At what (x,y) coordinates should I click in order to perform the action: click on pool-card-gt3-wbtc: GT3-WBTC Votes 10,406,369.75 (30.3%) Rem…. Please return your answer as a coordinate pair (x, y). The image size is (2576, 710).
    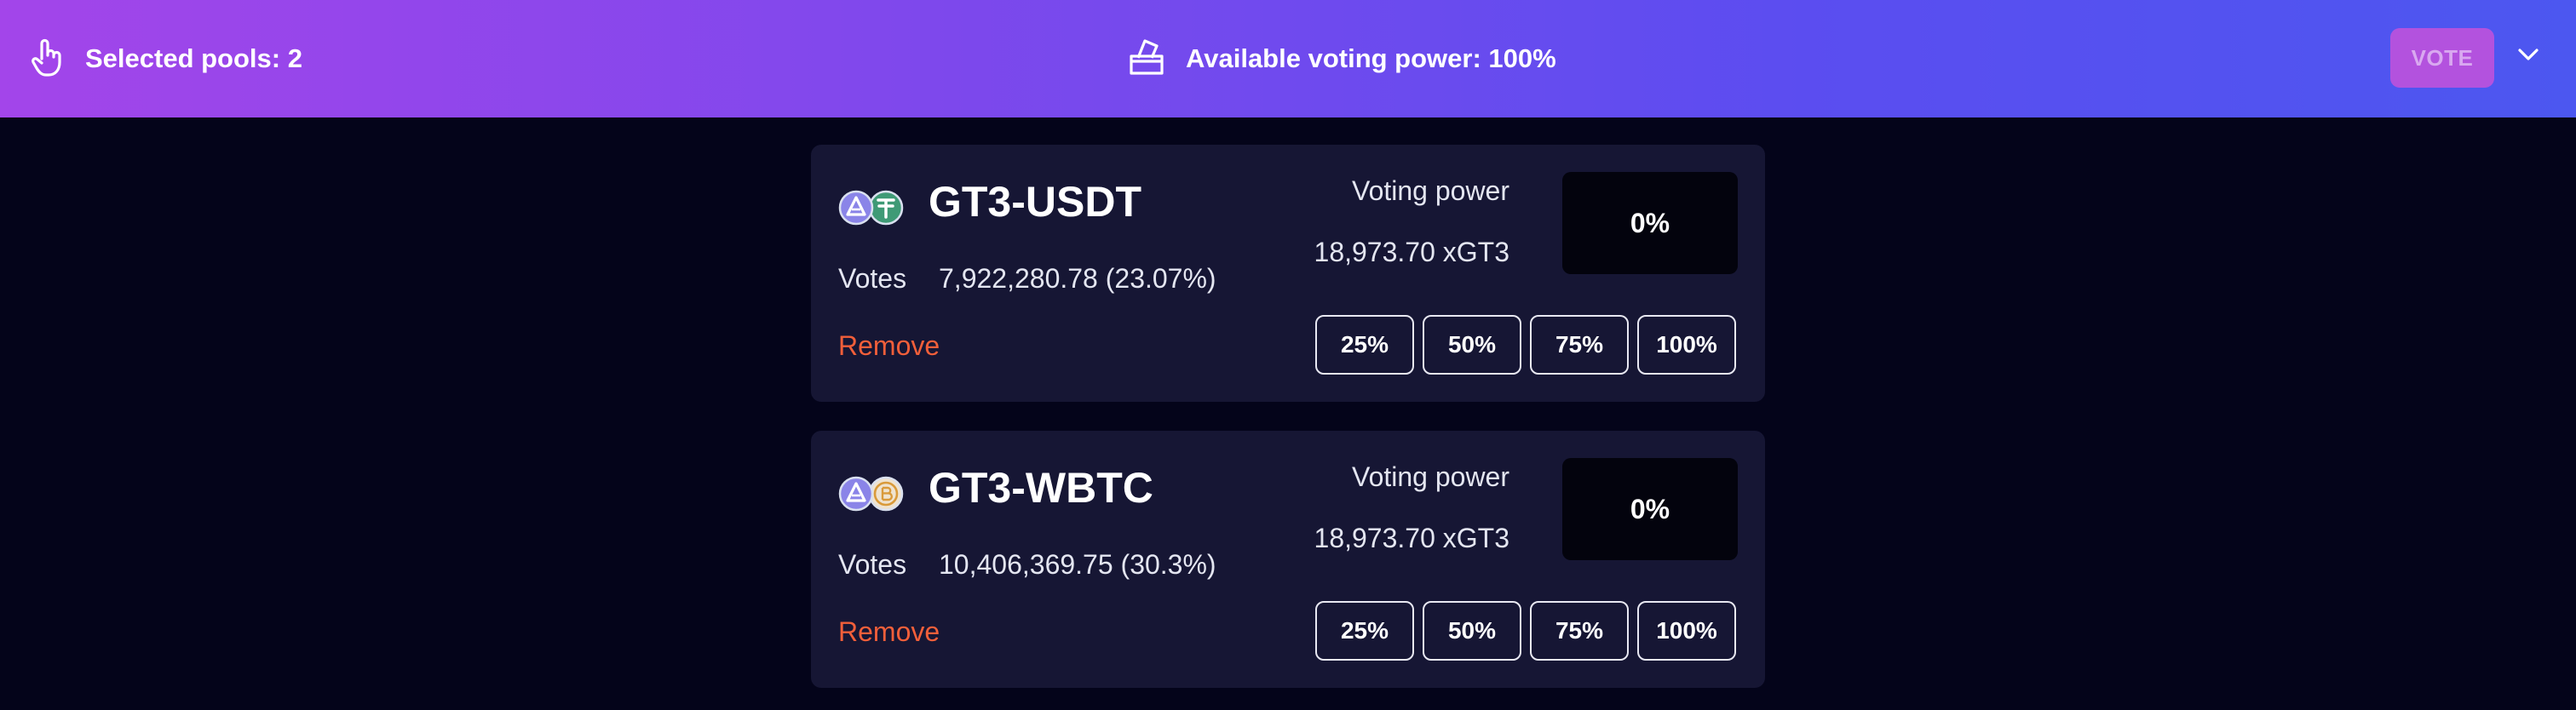
    Looking at the image, I should click on (1288, 559).